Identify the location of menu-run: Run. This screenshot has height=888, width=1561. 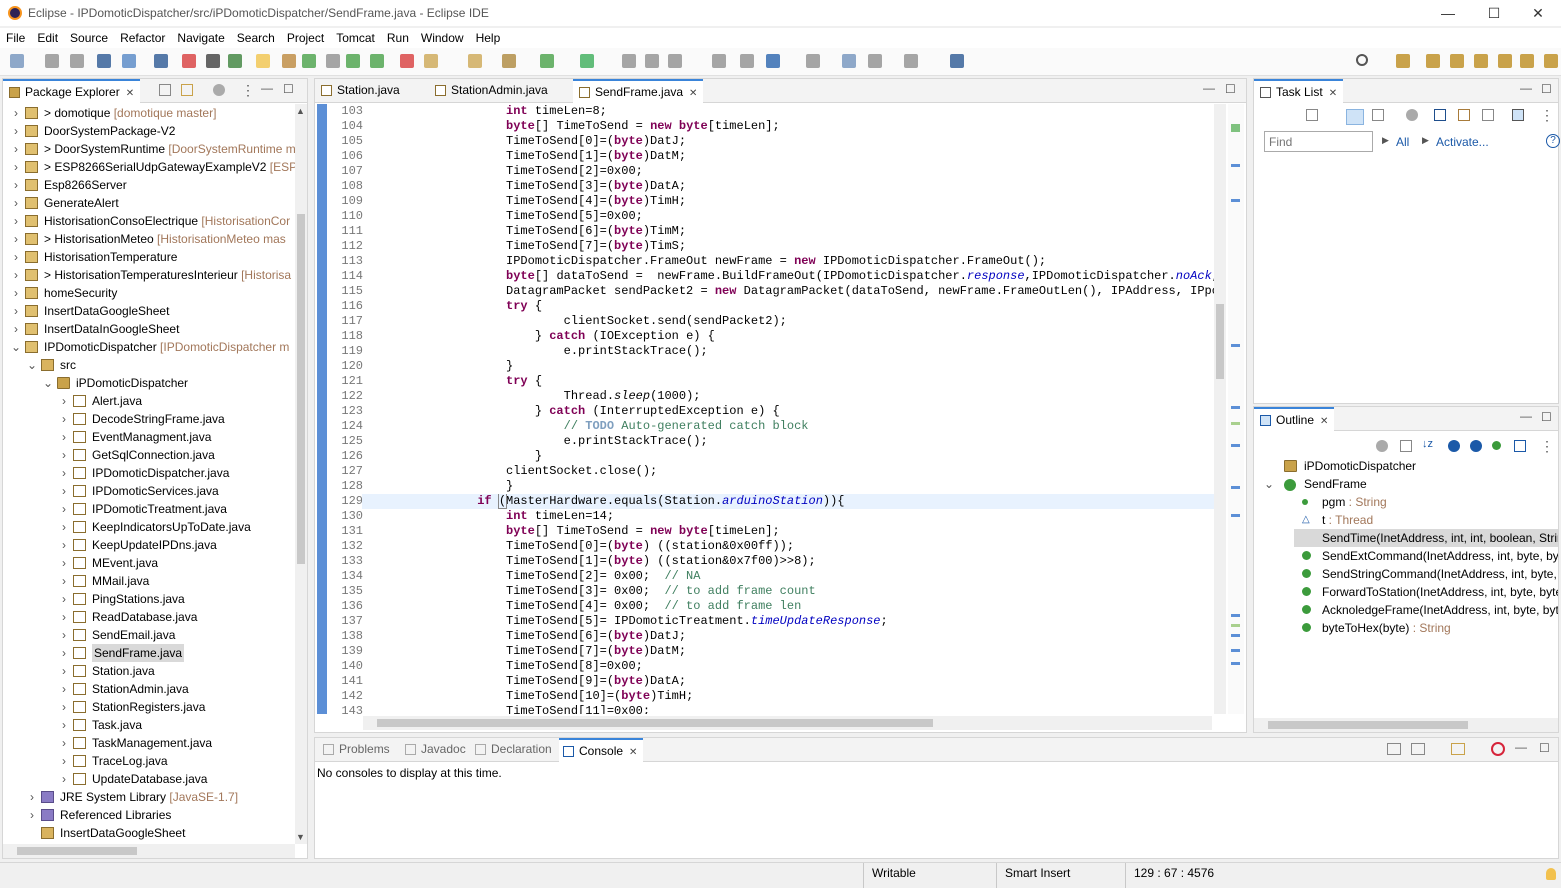
(398, 38).